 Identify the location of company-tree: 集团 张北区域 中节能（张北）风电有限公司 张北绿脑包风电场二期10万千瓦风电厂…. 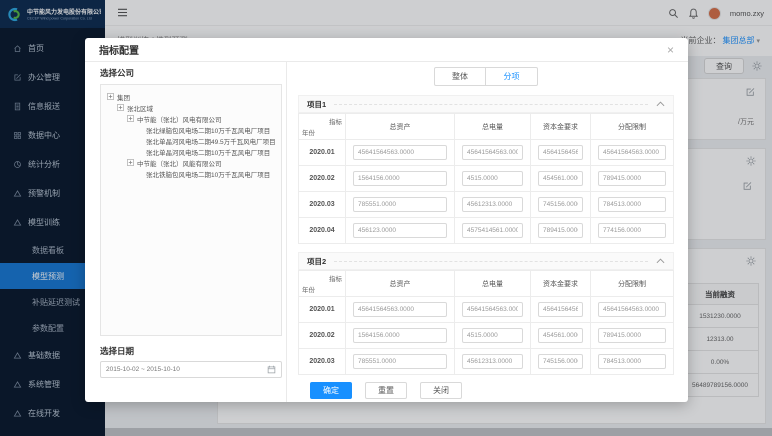
(191, 210).